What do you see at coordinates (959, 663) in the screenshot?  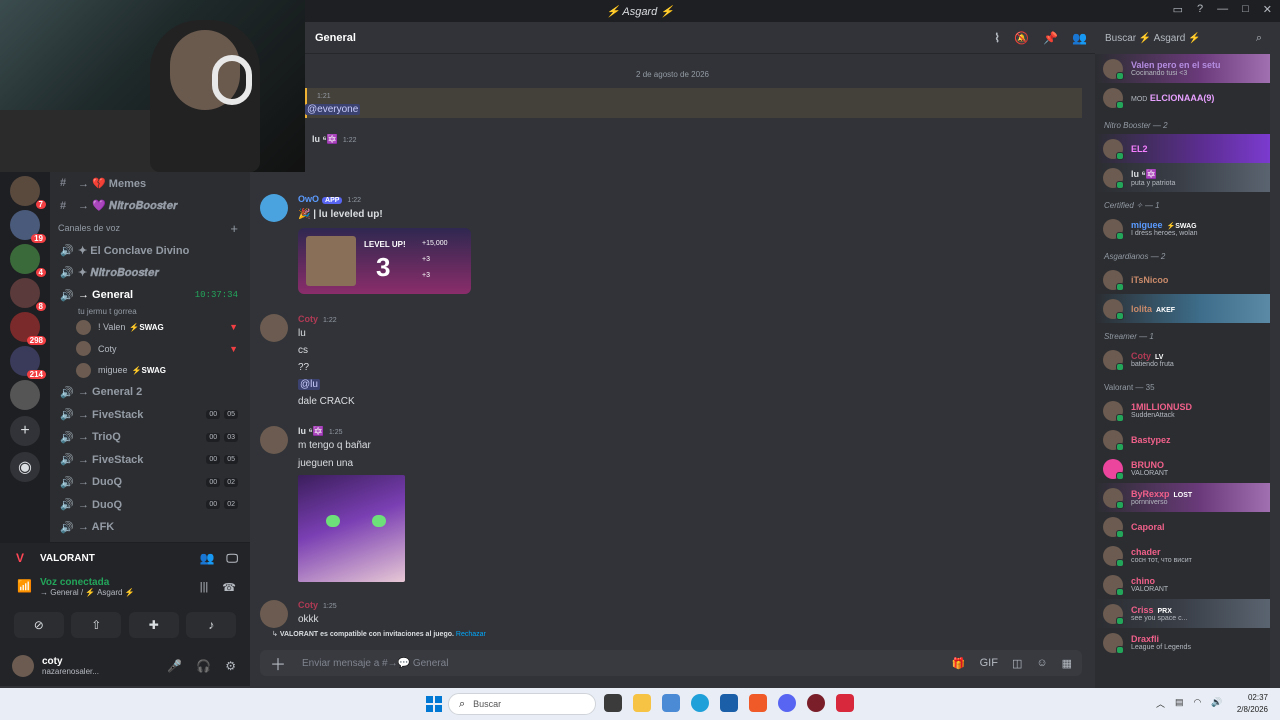 I see `gift-icon: 🎁` at bounding box center [959, 663].